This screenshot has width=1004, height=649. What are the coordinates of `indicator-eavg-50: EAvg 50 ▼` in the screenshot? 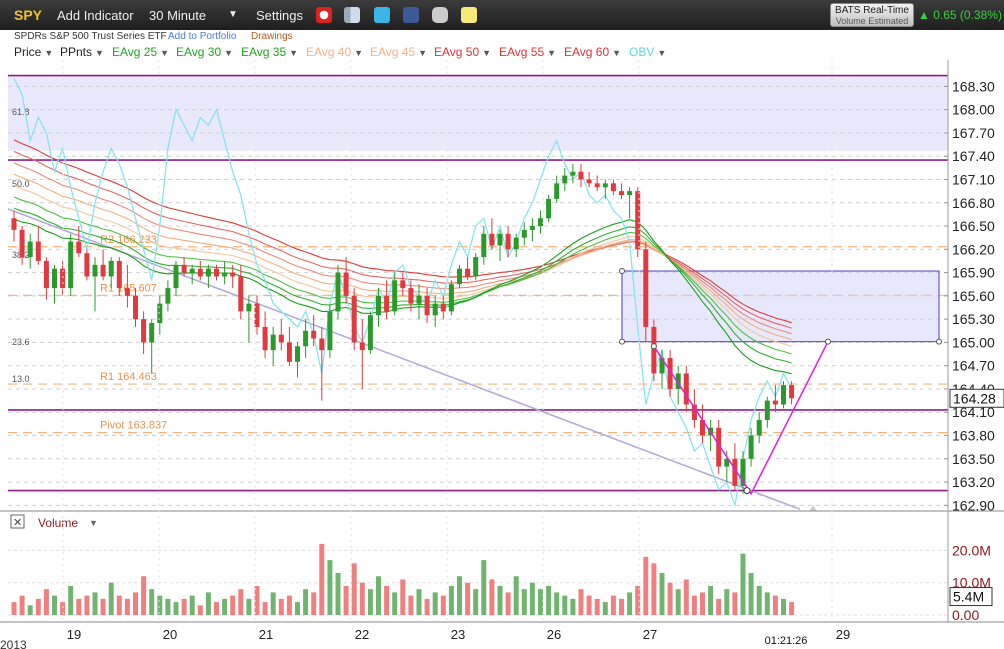 It's located at (462, 52).